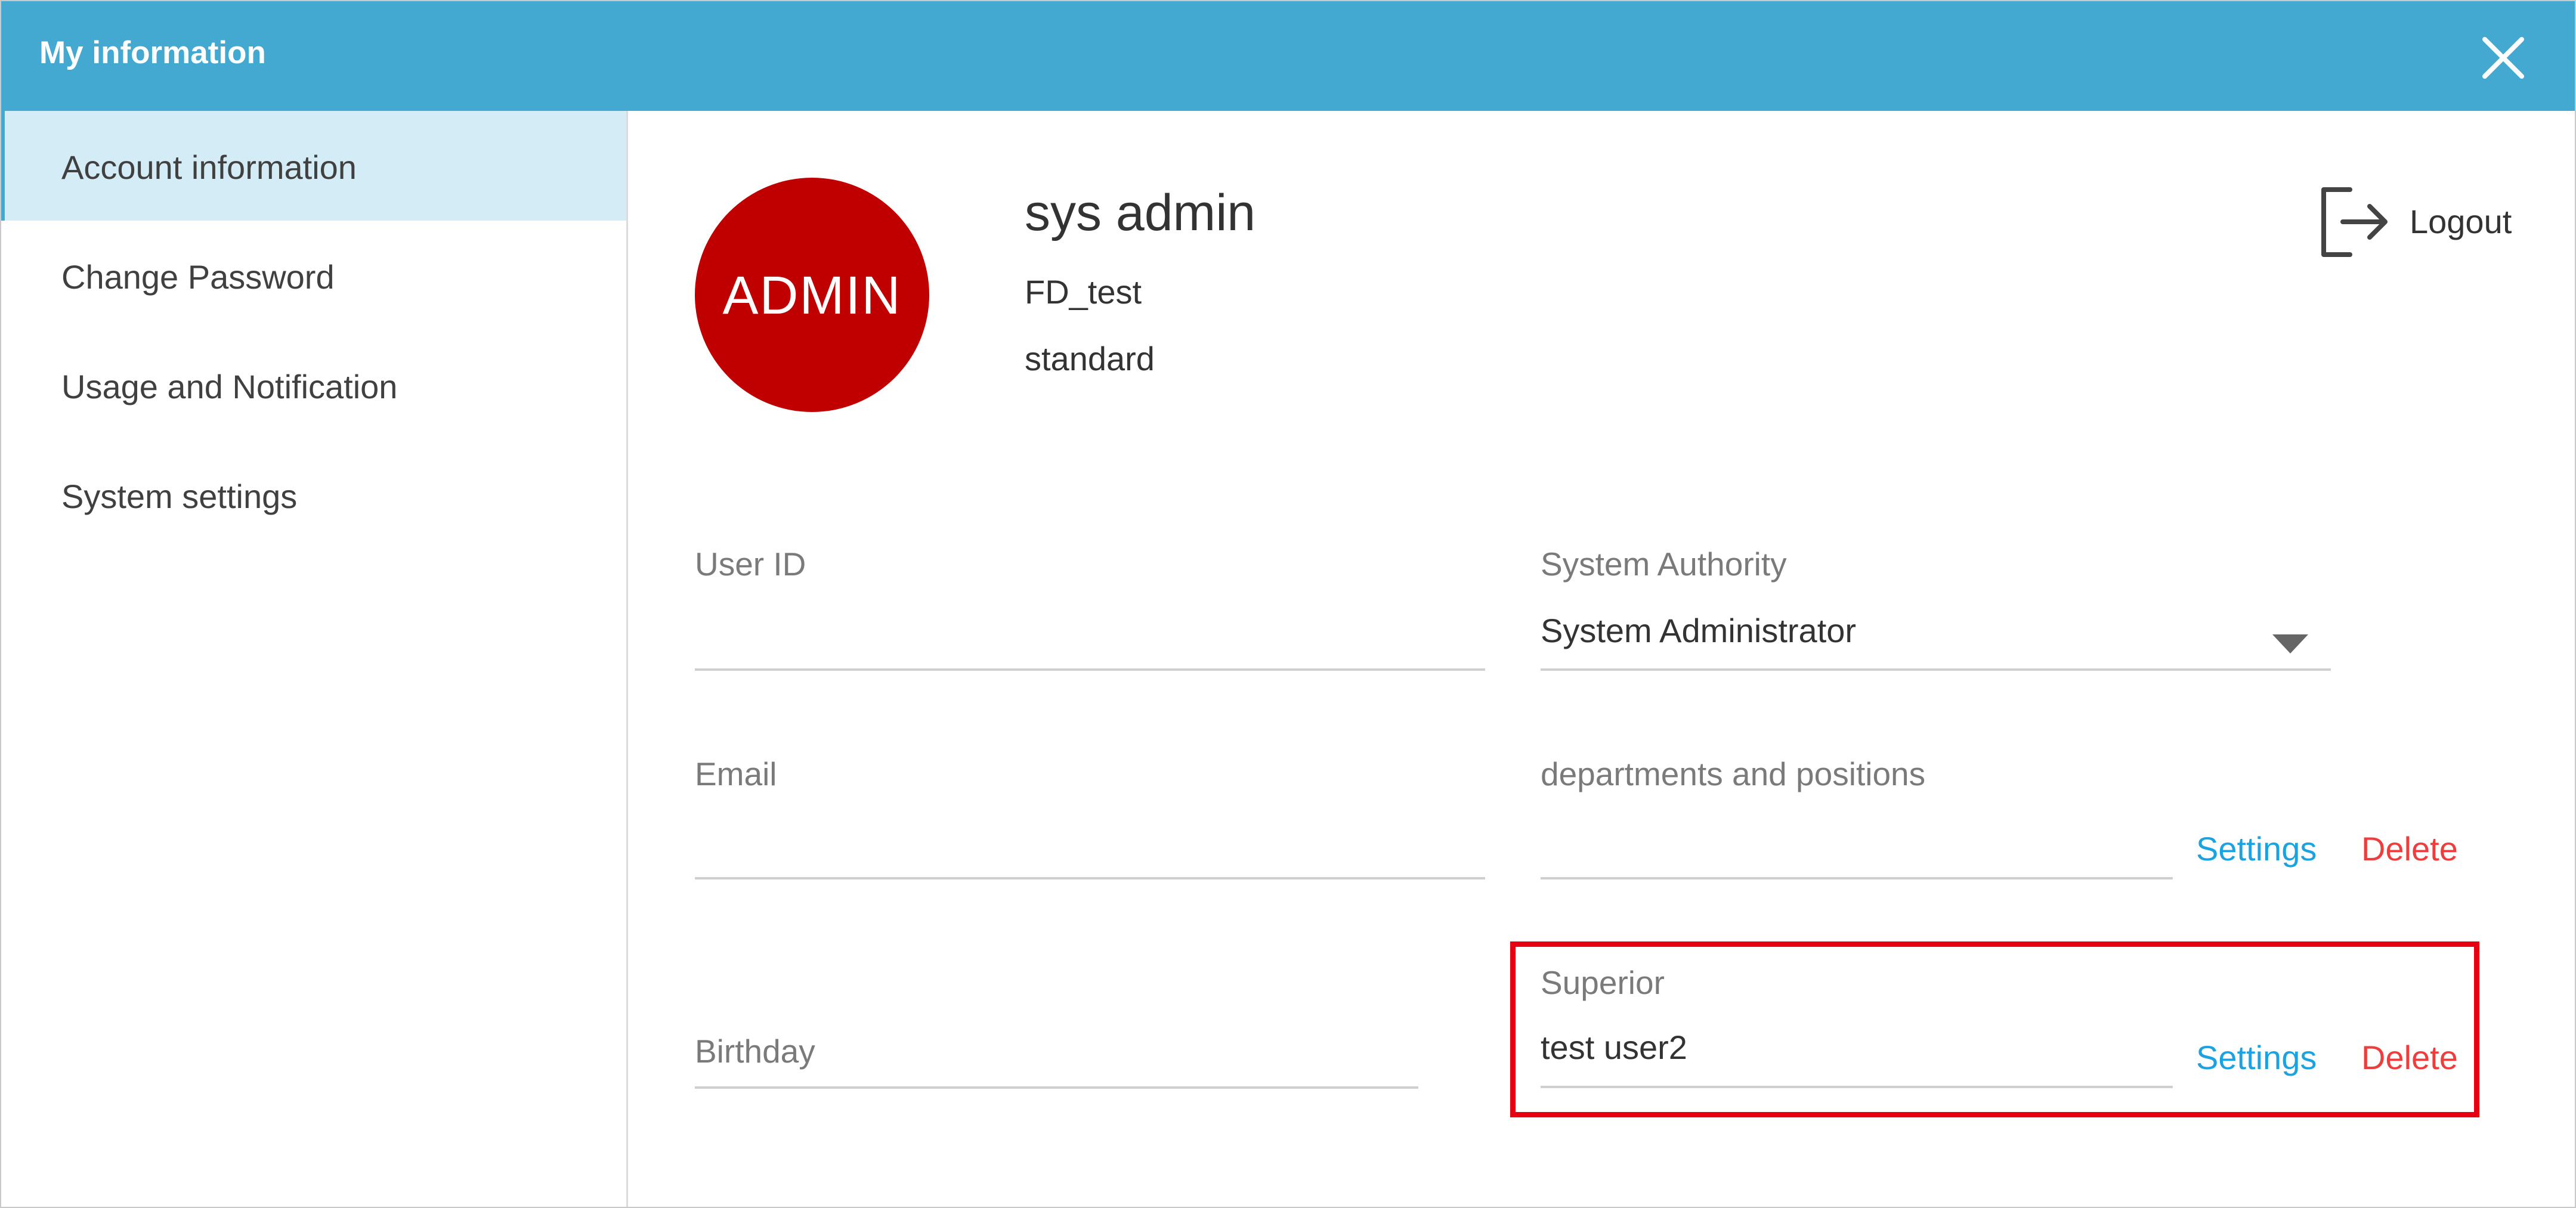  What do you see at coordinates (1056, 1088) in the screenshot?
I see `birthday-underline` at bounding box center [1056, 1088].